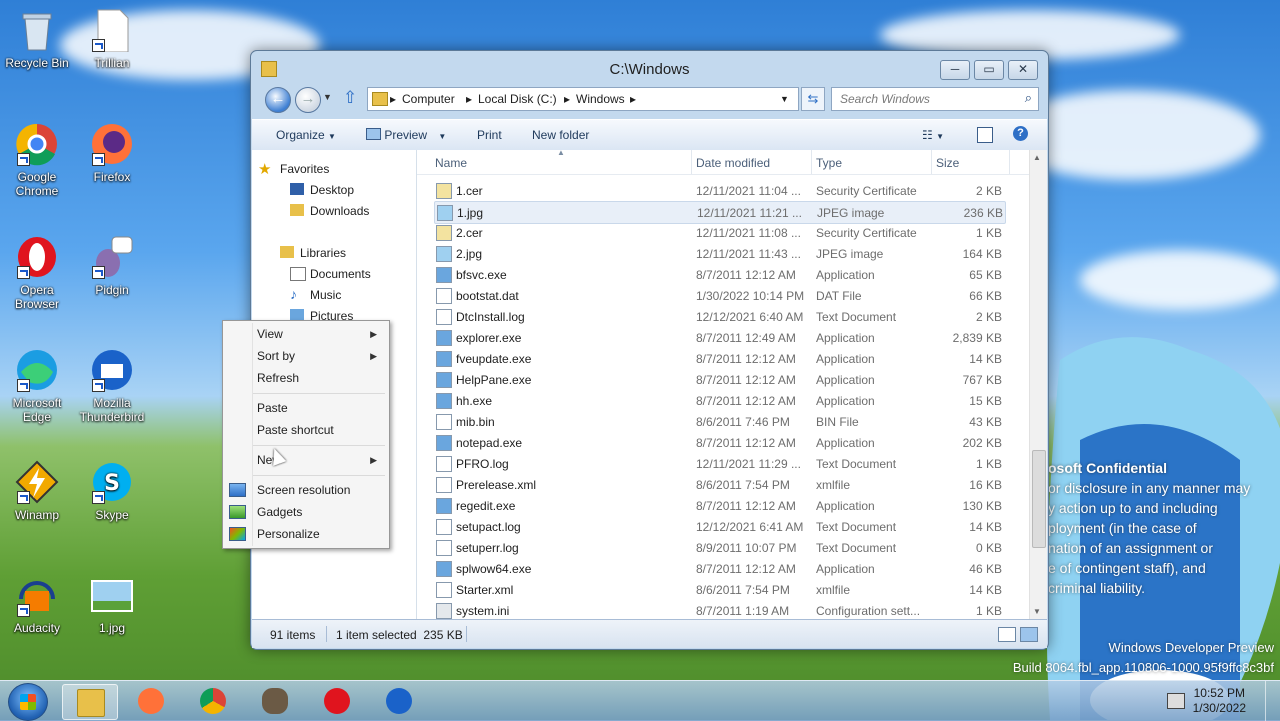 This screenshot has width=1280, height=721. I want to click on menu-item-paste-shortcut: Paste shortcut, so click(295, 430).